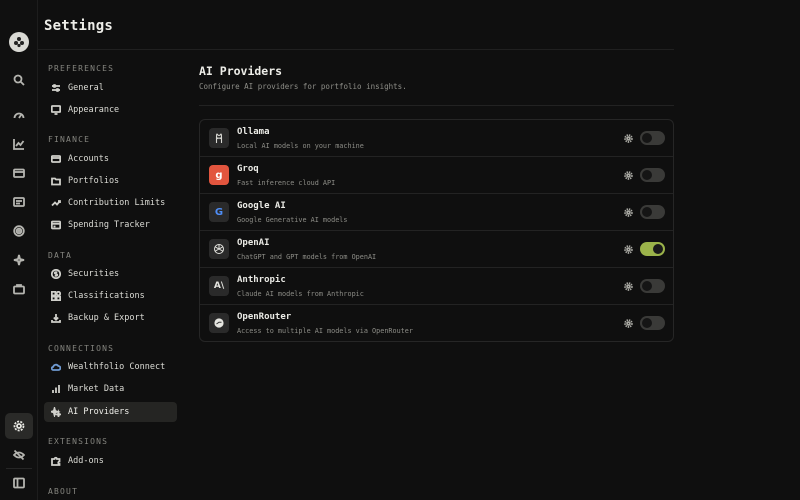 This screenshot has height=500, width=800. Describe the element at coordinates (56, 88) in the screenshot. I see `sliders-icon` at that location.